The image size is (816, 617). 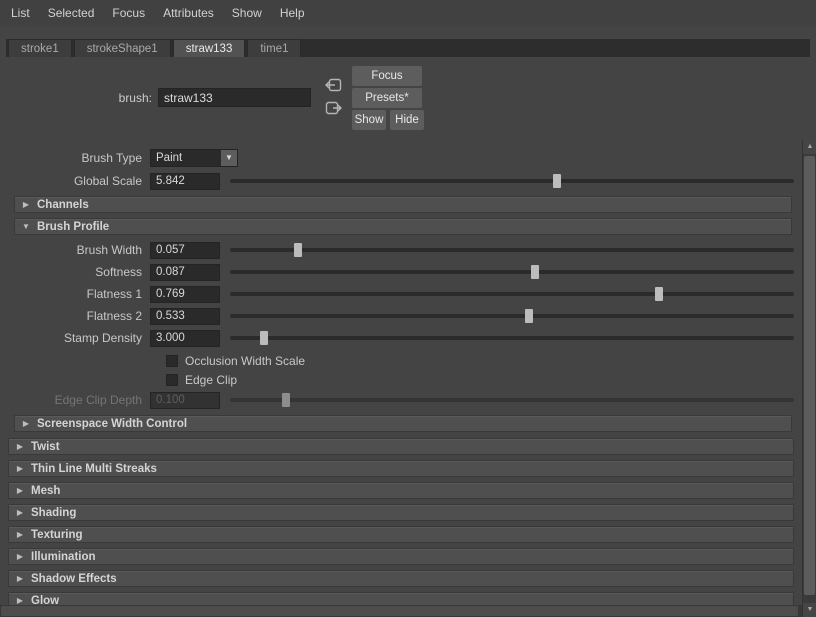 What do you see at coordinates (408, 13) in the screenshot?
I see `menubar: List Selected Focus Attributes Show Help` at bounding box center [408, 13].